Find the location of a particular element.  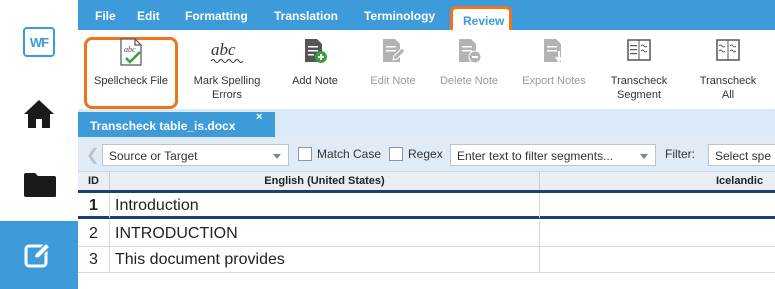

document-tab: Transcheck table_is.docx × is located at coordinates (176, 124).